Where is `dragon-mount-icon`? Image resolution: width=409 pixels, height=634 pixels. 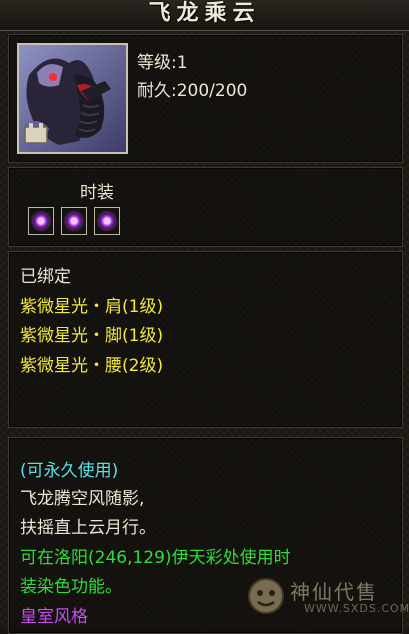
dragon-mount-icon is located at coordinates (72, 98).